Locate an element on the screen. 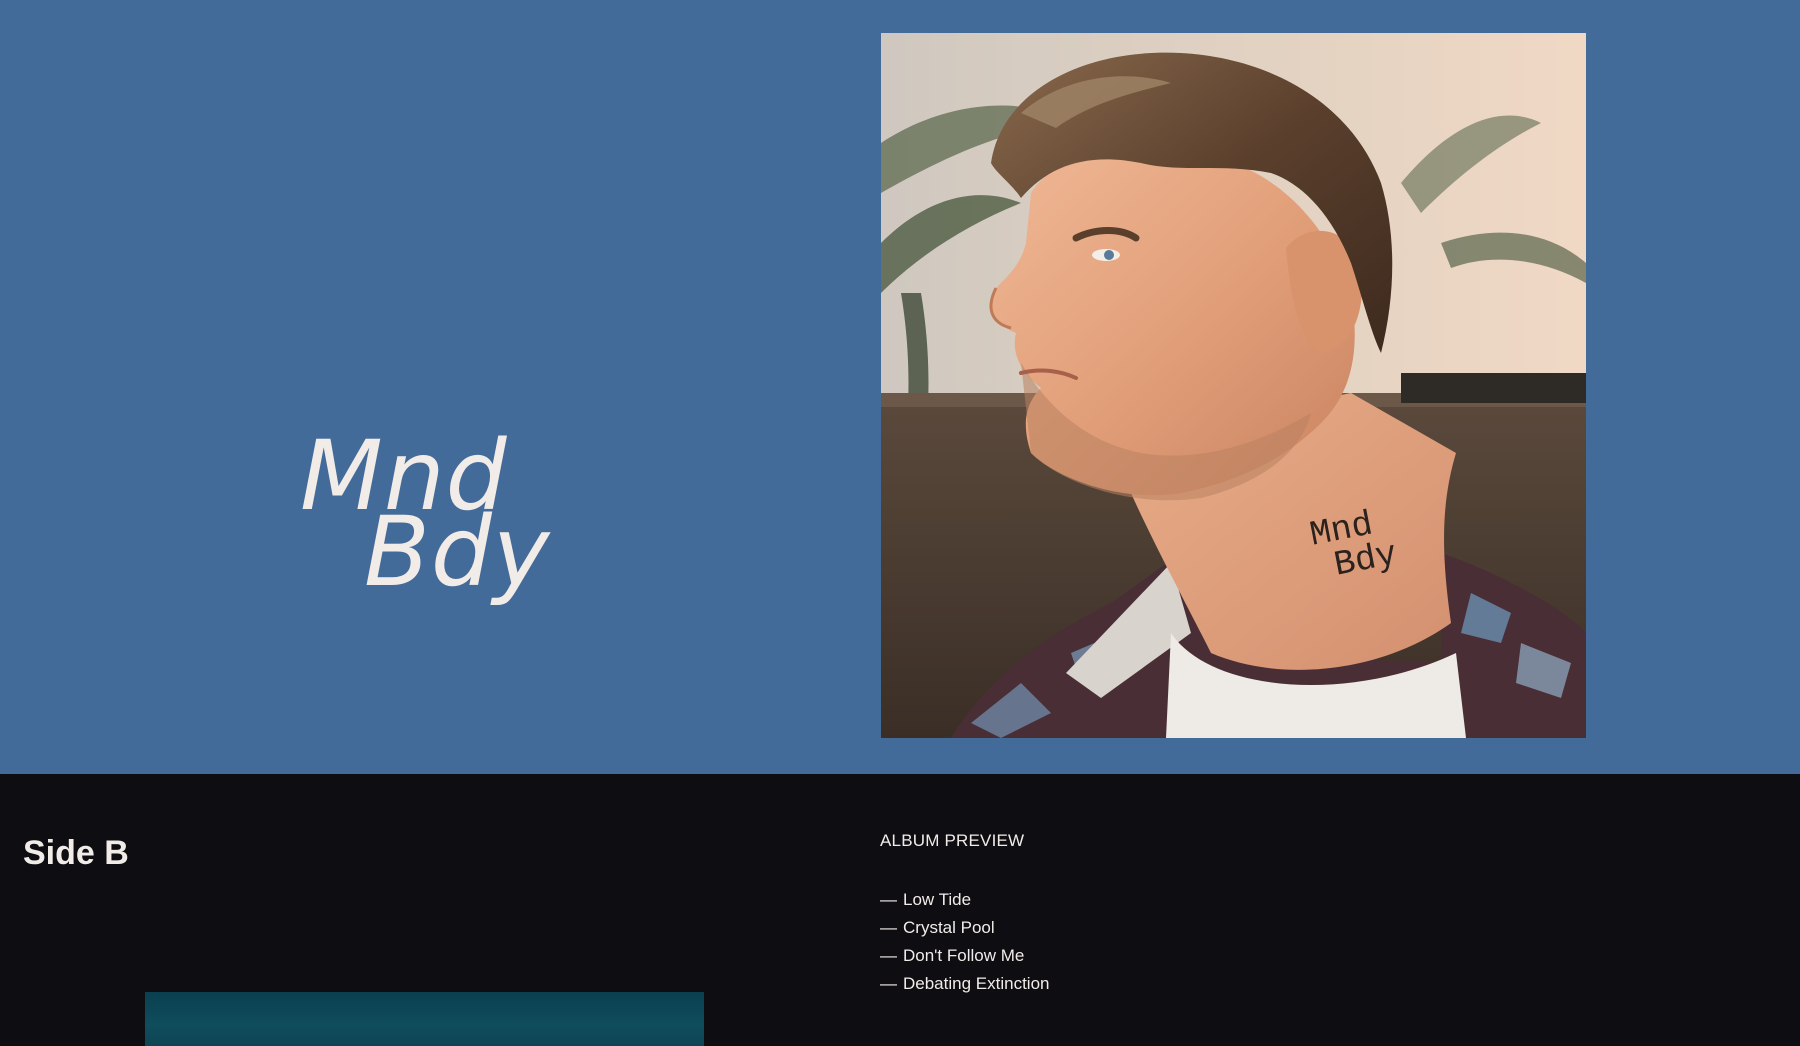  track-title: Don't Follow Me is located at coordinates (964, 955).